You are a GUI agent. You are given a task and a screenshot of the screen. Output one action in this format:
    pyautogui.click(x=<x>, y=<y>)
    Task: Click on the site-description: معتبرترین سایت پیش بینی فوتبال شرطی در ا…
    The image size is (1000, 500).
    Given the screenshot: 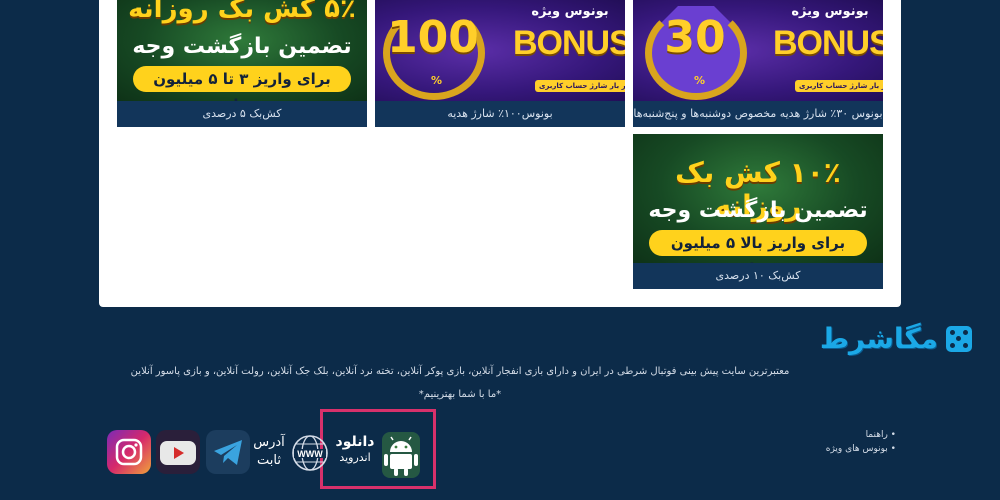 What is the action you would take?
    pyautogui.click(x=460, y=371)
    